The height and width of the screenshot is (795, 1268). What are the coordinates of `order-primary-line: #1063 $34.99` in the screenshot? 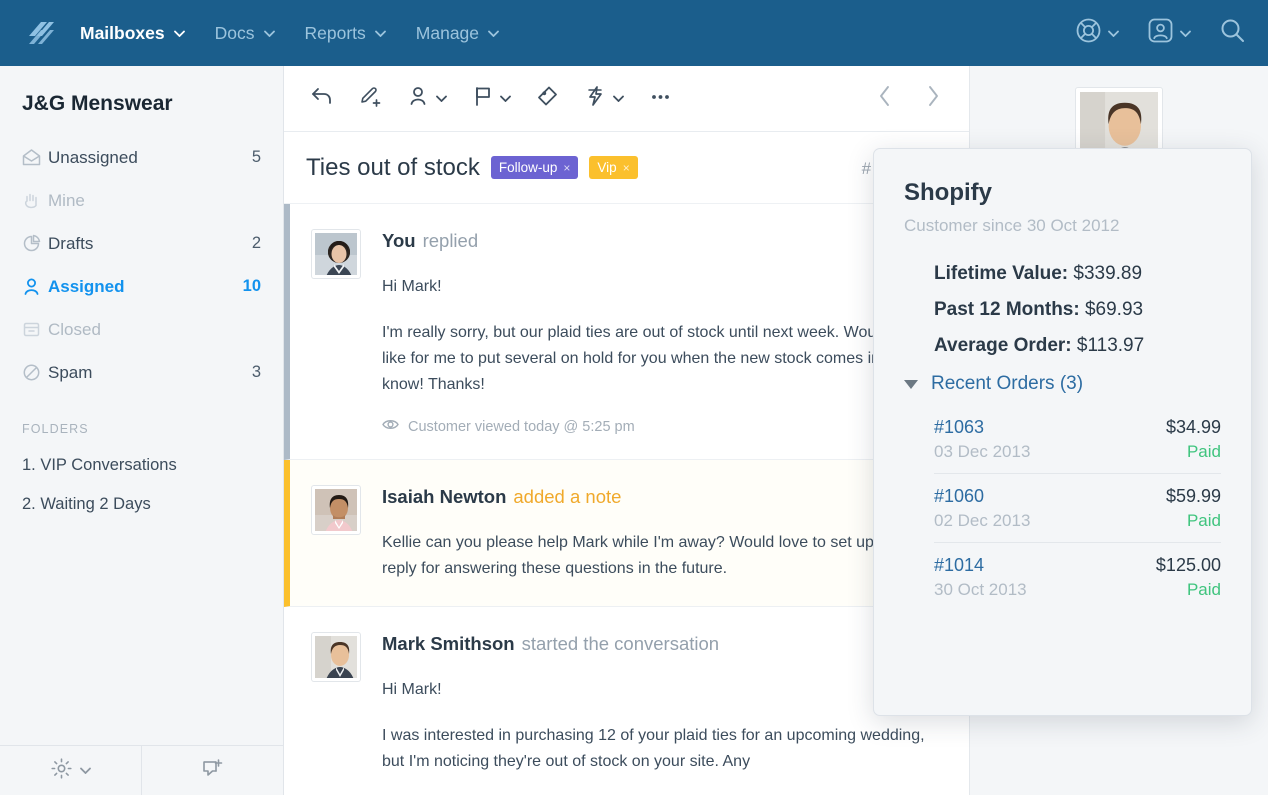 It's located at (1077, 427).